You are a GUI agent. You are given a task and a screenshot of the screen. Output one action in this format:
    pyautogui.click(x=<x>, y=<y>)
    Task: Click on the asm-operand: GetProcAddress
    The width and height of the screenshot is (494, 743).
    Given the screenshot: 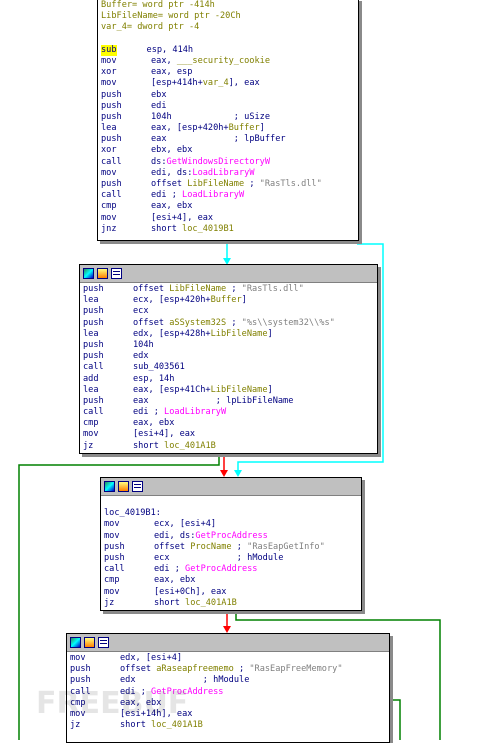 What is the action you would take?
    pyautogui.click(x=221, y=569)
    